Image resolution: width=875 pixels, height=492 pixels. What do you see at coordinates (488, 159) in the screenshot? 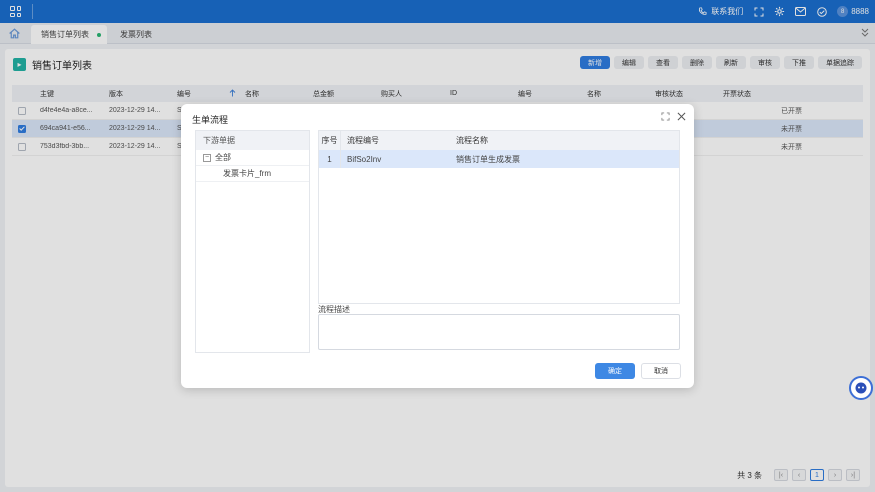
I see `cell-process-name: 销售订单生成发票` at bounding box center [488, 159].